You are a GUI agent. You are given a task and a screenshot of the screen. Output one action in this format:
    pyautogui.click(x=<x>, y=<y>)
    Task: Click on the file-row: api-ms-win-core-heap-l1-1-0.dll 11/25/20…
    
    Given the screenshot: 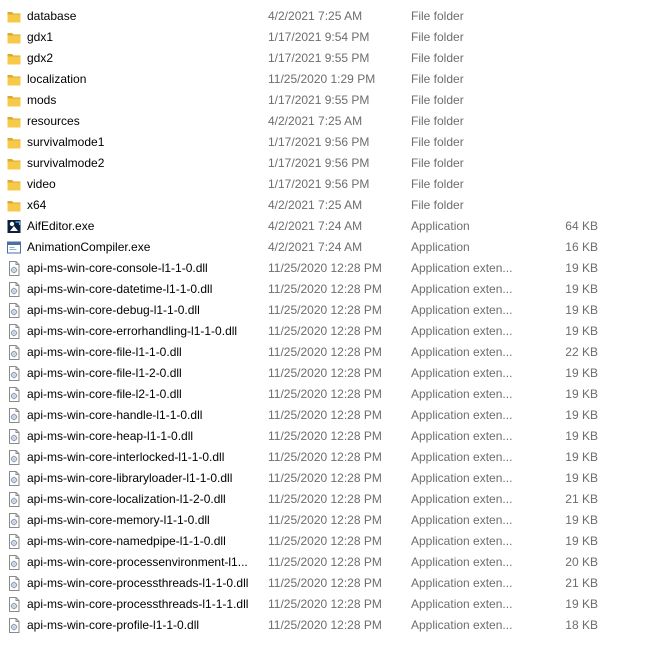 What is the action you would take?
    pyautogui.click(x=329, y=436)
    